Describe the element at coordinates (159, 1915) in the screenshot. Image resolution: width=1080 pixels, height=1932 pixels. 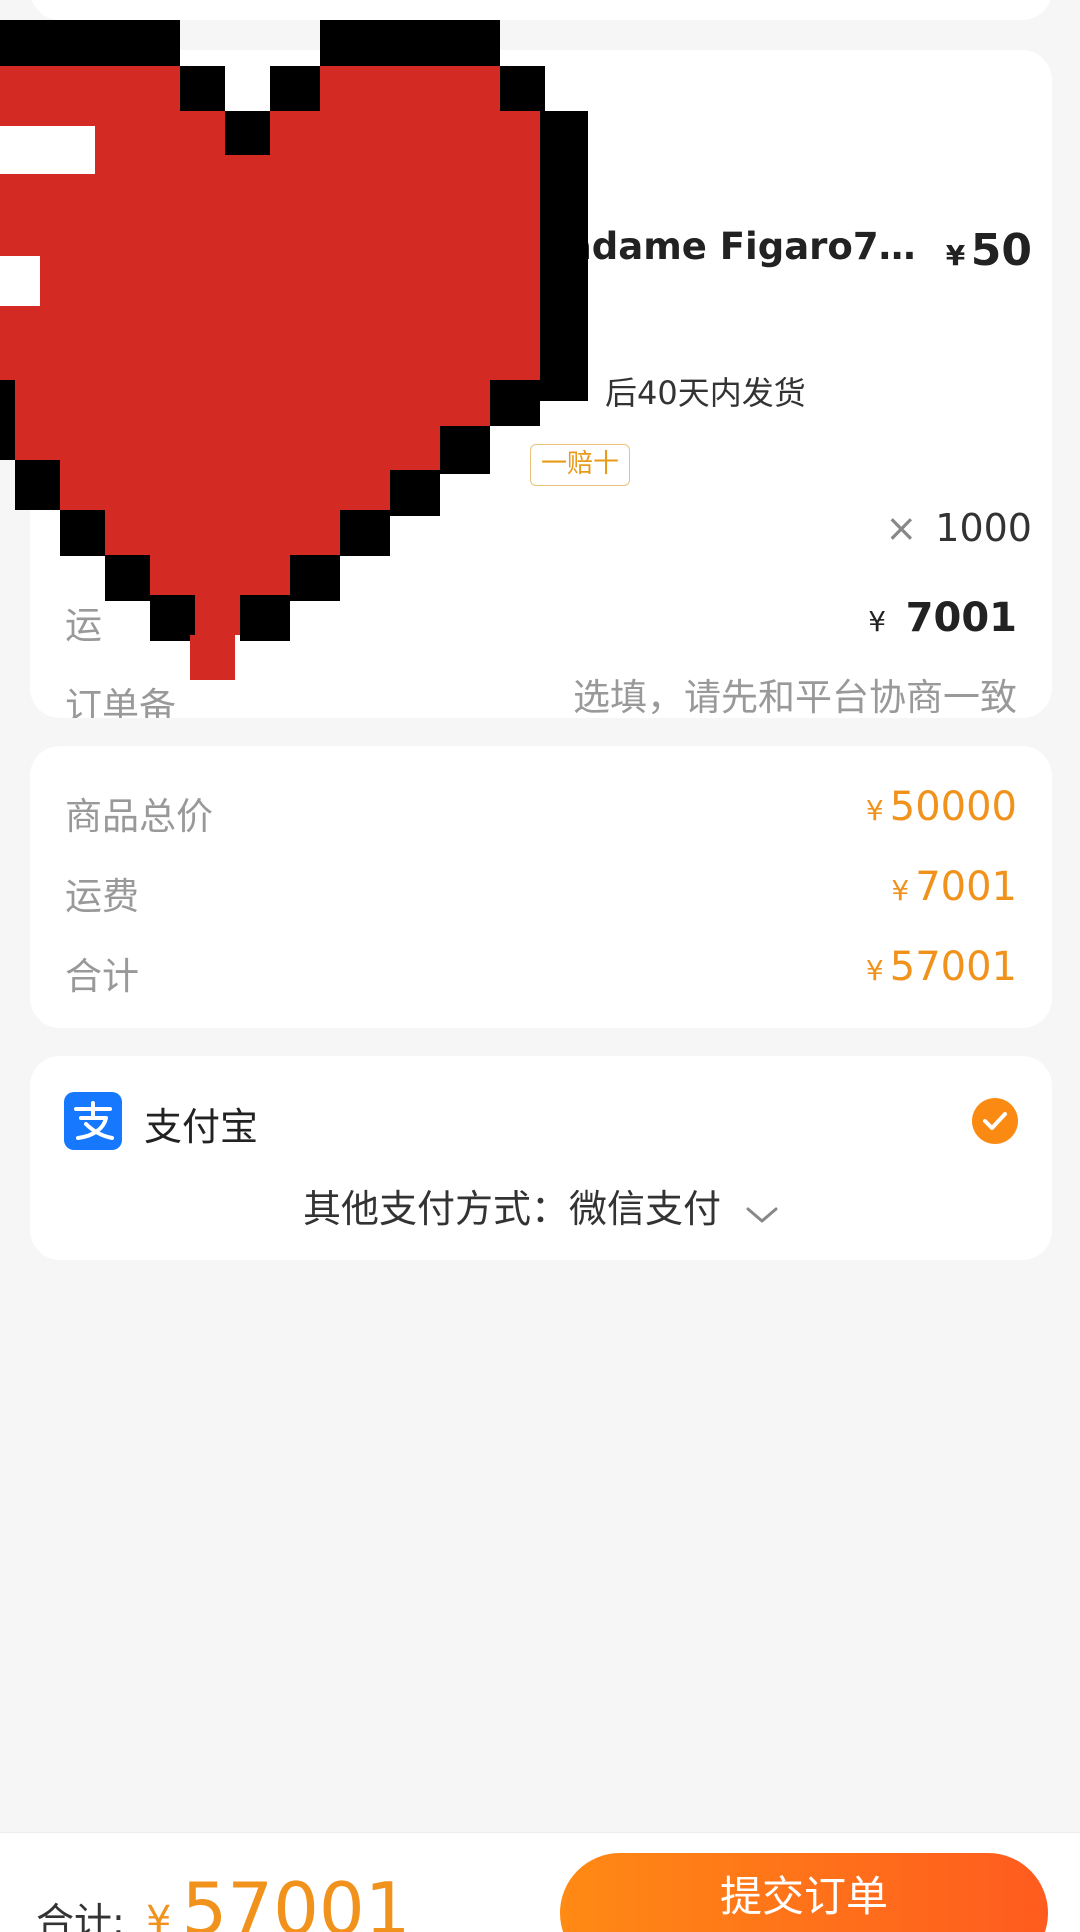
I see `total-currency: ¥` at that location.